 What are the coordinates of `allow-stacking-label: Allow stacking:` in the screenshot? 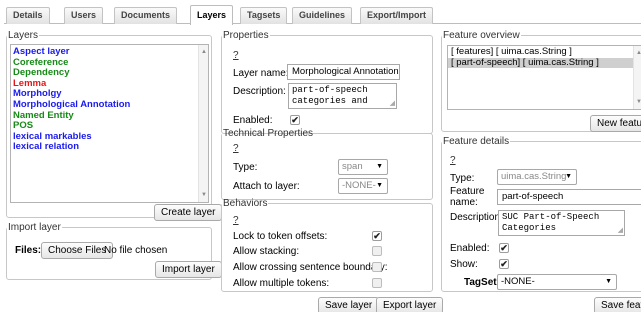 It's located at (266, 251).